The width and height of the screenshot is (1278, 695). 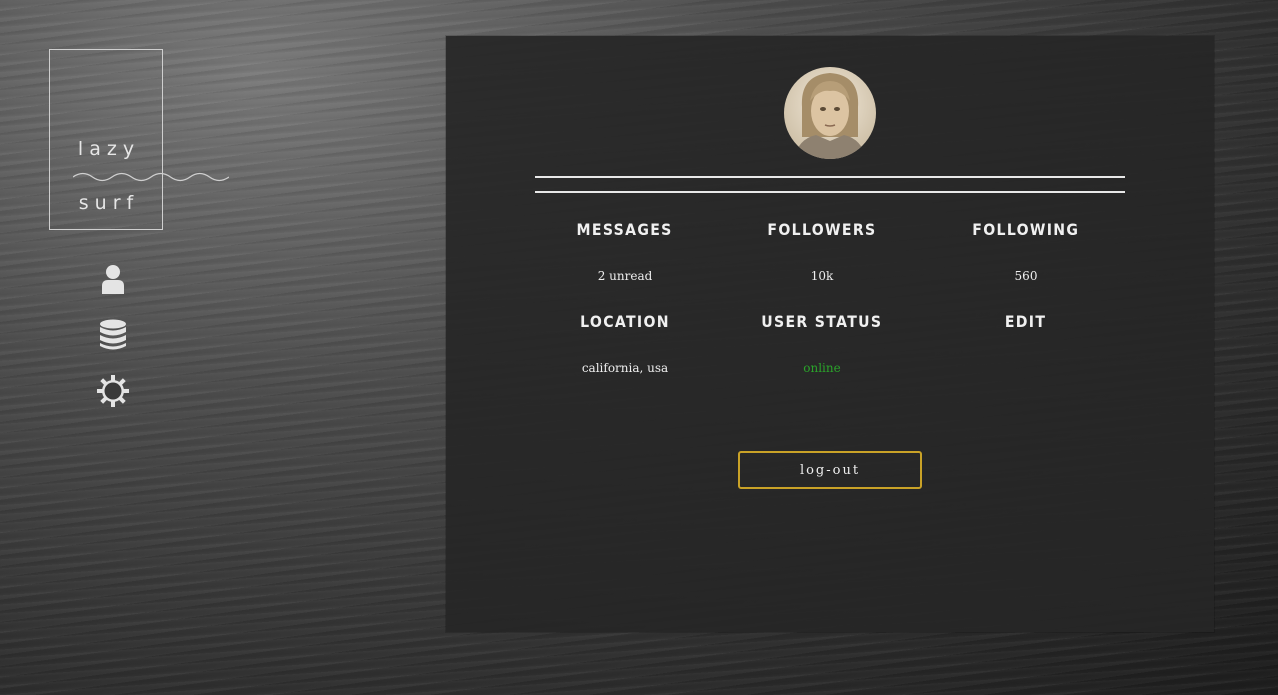 I want to click on sidebar-item-profile, so click(x=113, y=279).